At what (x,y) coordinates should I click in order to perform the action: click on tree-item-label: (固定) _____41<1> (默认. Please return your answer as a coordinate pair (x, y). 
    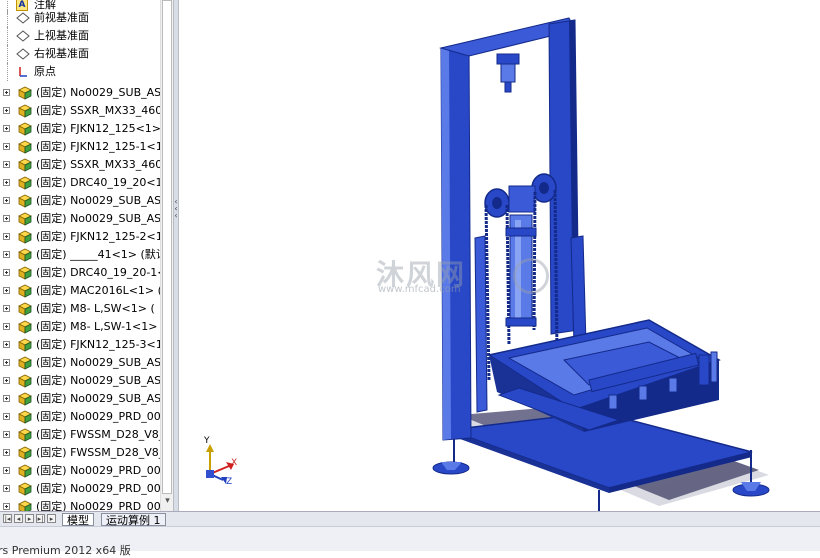
    Looking at the image, I should click on (98, 254).